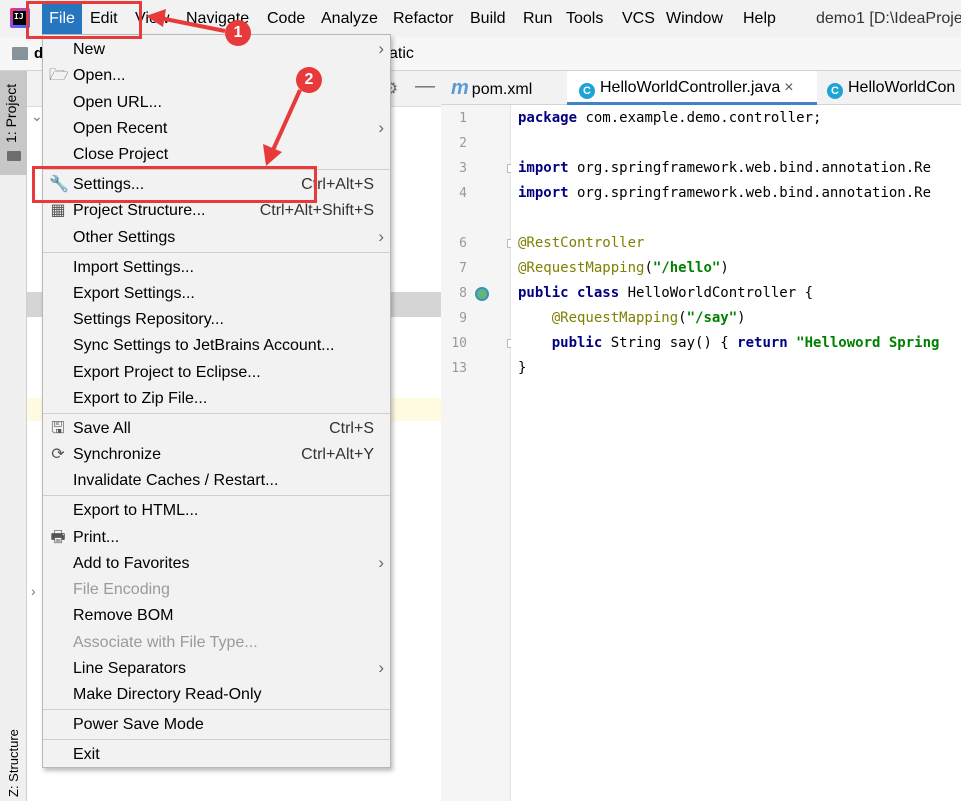 This screenshot has width=961, height=801. Describe the element at coordinates (131, 563) in the screenshot. I see `menu-item-label: Add to Favorites` at that location.